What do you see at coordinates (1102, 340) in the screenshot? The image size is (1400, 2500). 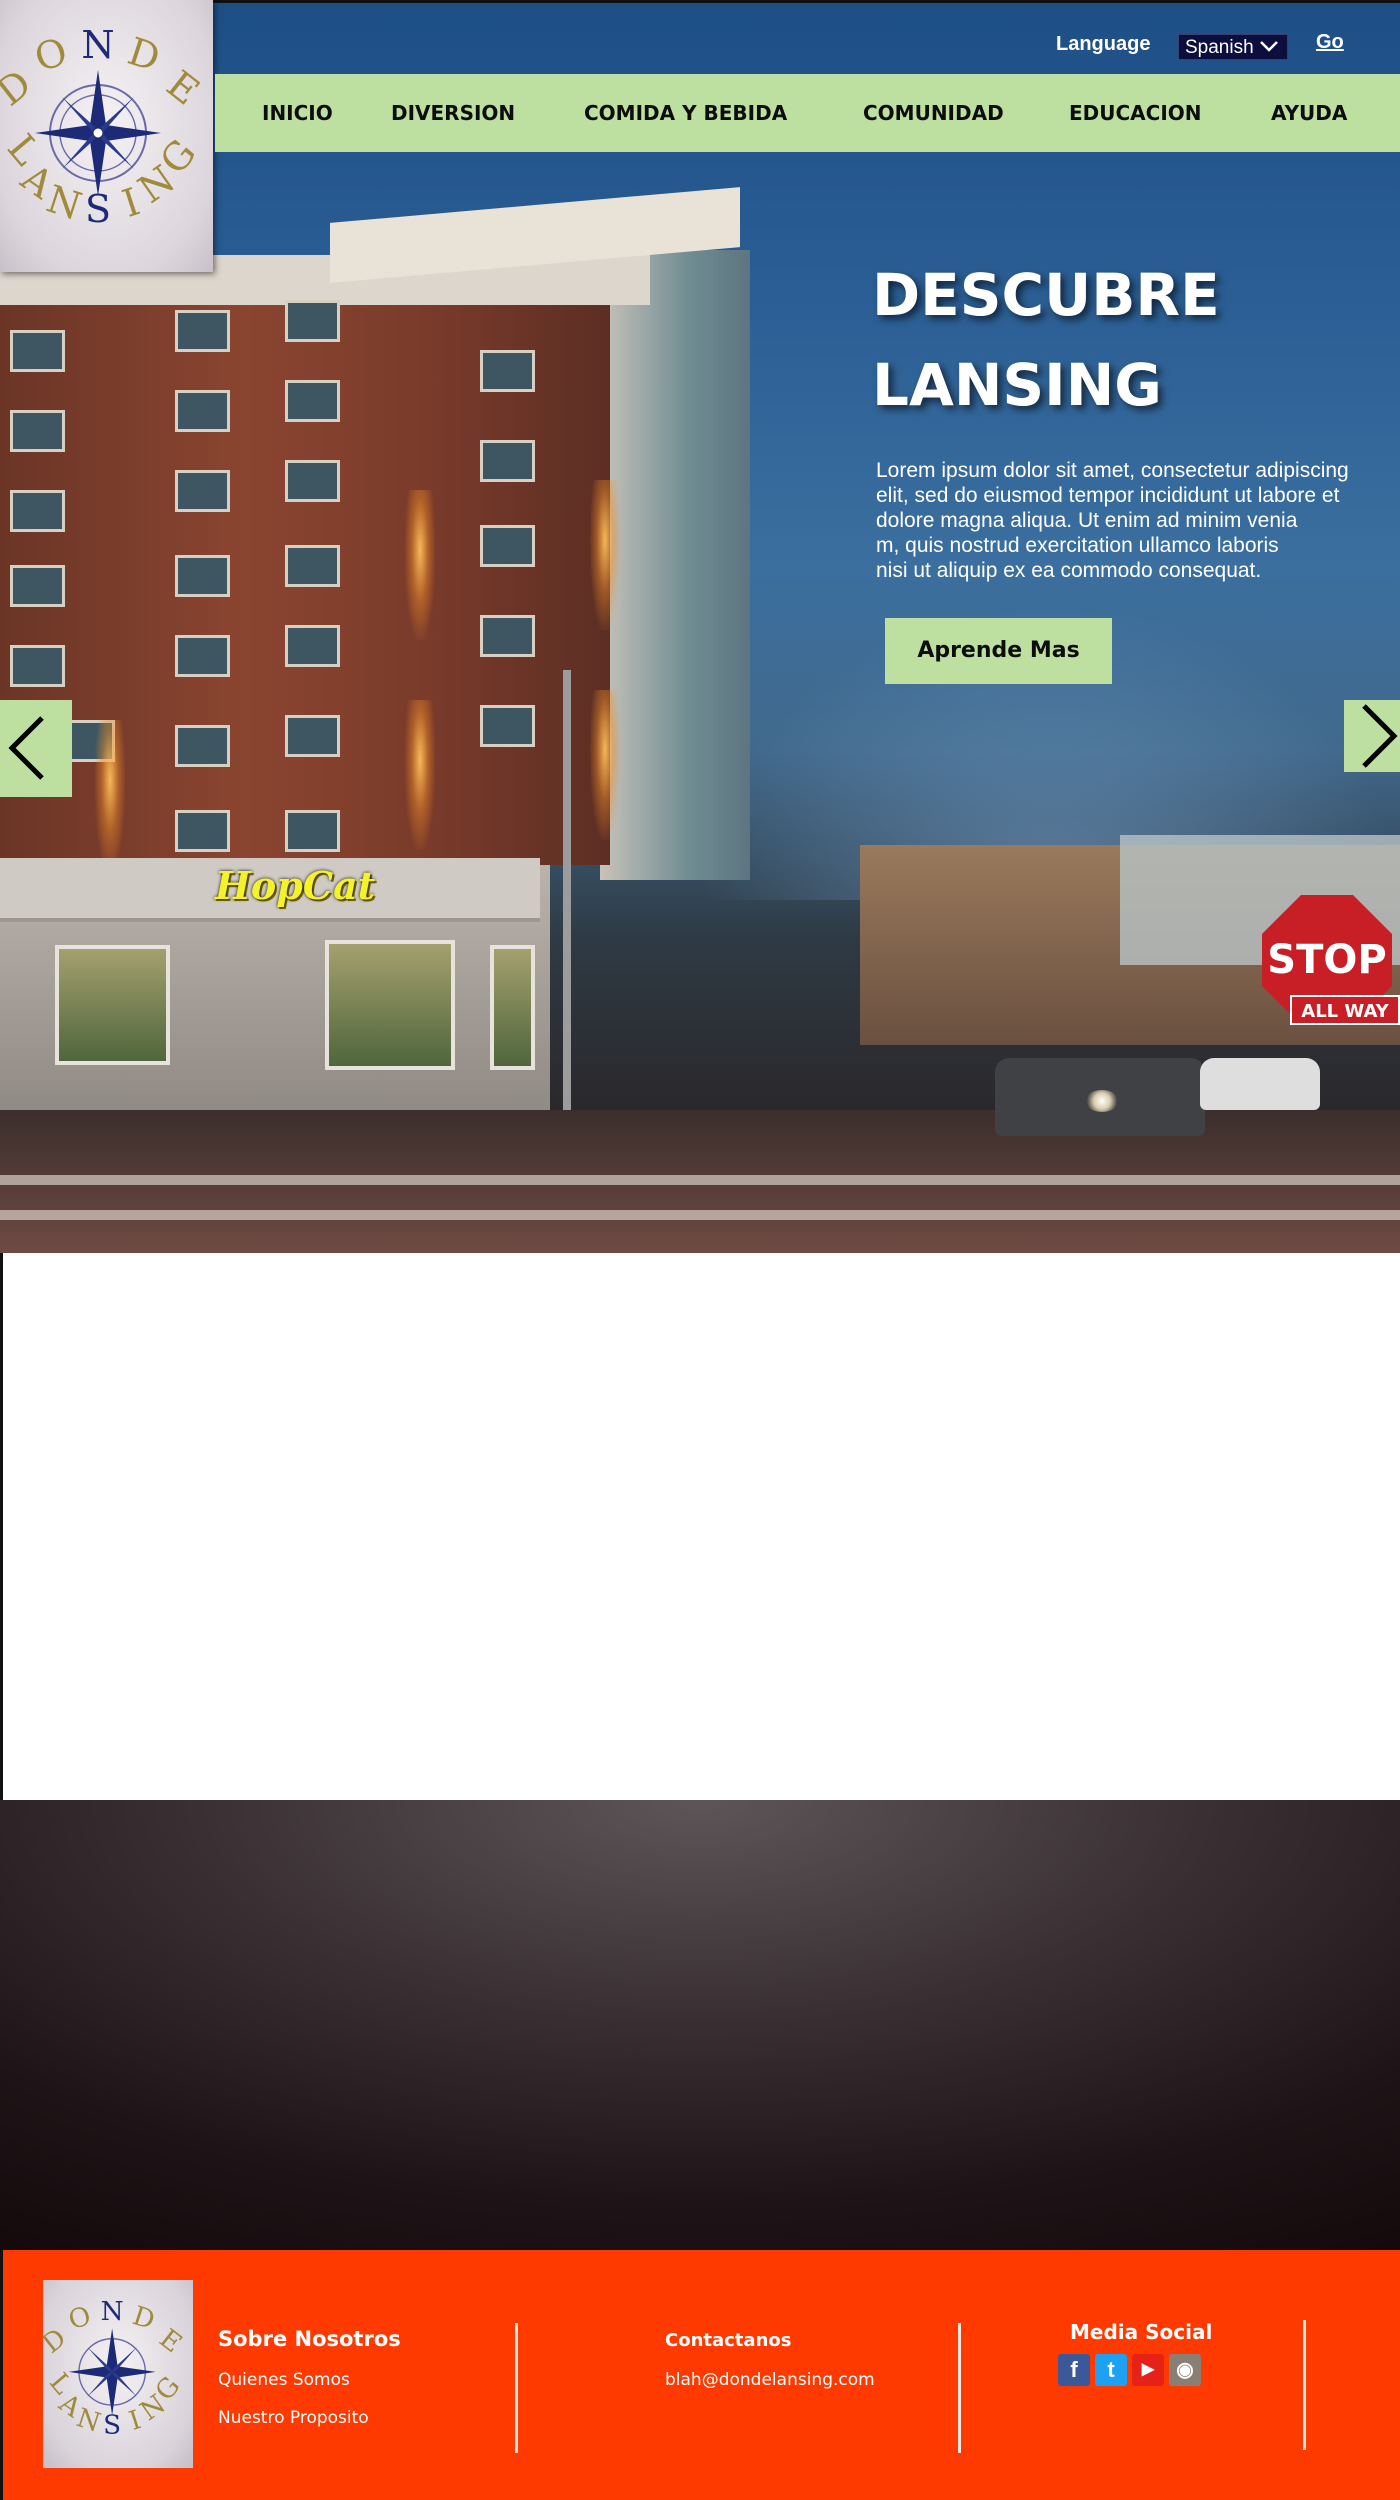 I see `hero-title: DESCUBRE LANSING` at bounding box center [1102, 340].